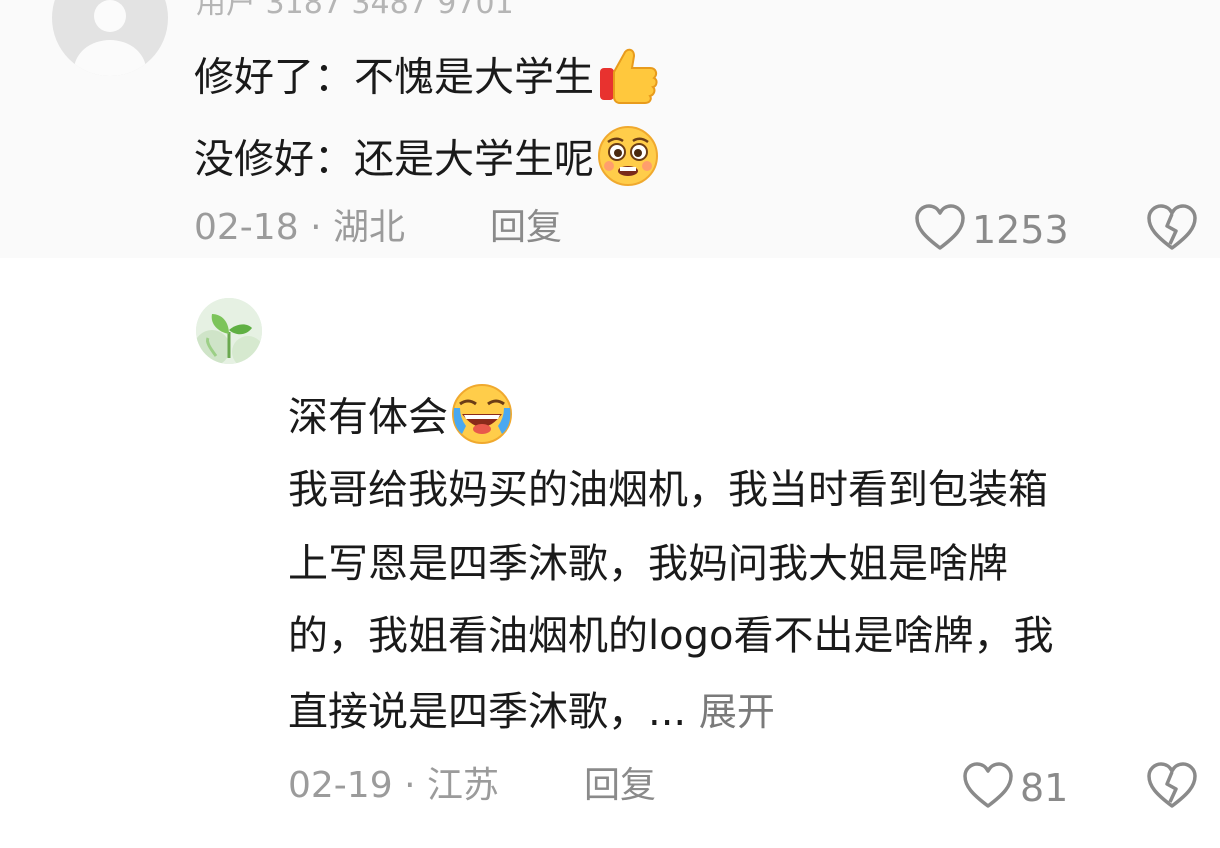  Describe the element at coordinates (229, 331) in the screenshot. I see `avatar` at that location.